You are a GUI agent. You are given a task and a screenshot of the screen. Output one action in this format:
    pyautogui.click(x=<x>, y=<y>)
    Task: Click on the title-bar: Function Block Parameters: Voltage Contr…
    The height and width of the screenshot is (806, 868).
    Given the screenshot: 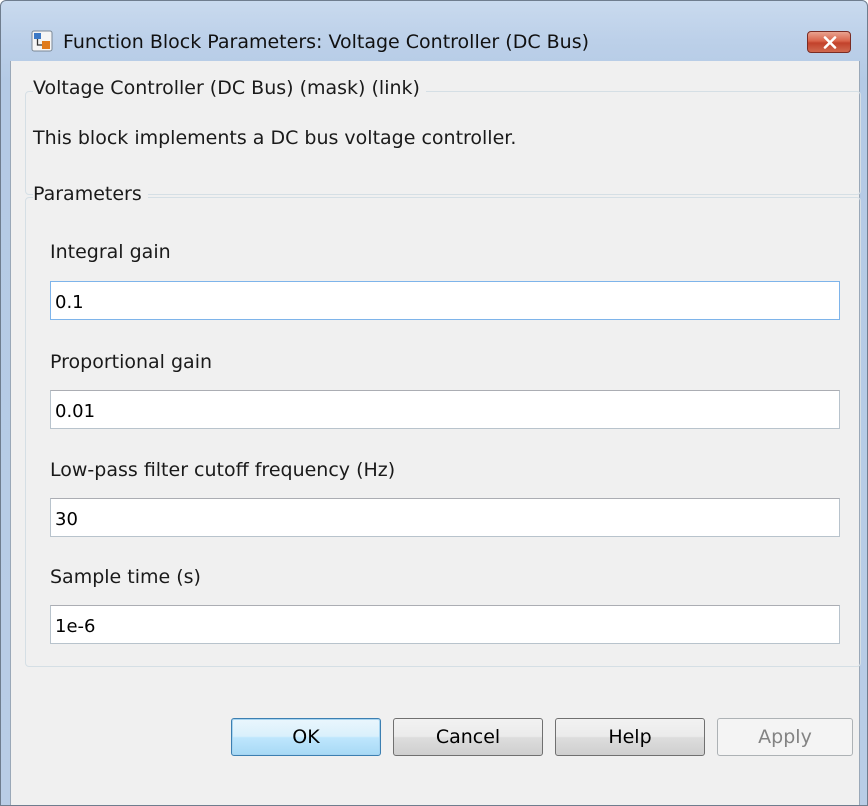 What is the action you would take?
    pyautogui.click(x=434, y=30)
    